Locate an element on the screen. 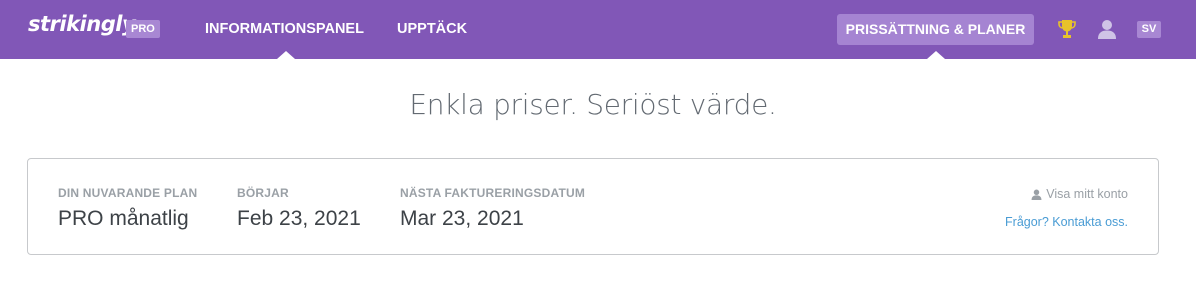 Image resolution: width=1196 pixels, height=294 pixels. next-billing-label: NÄSTA FAKTURERINGSDATUM is located at coordinates (493, 193).